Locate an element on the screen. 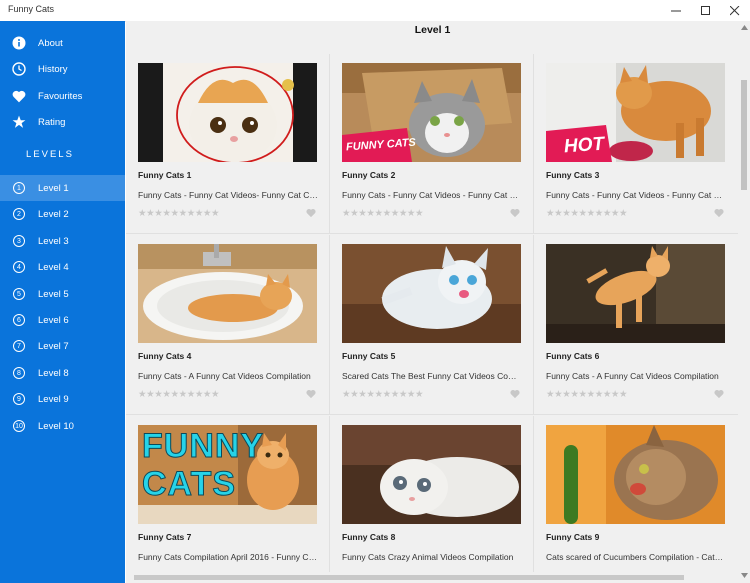  clock-icon is located at coordinates (19, 69).